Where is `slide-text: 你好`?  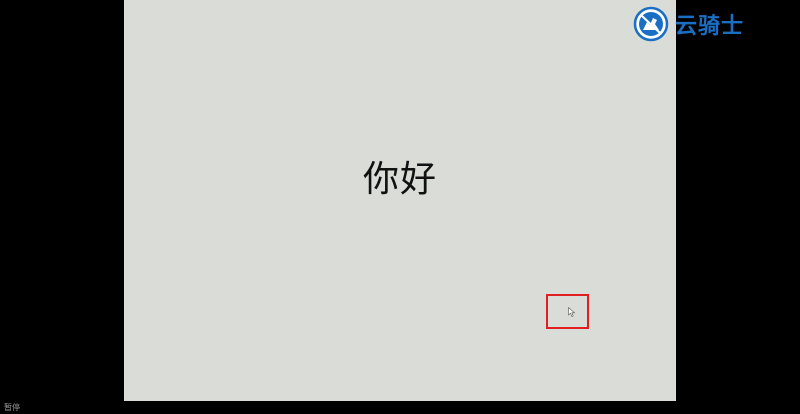
slide-text: 你好 is located at coordinates (399, 179).